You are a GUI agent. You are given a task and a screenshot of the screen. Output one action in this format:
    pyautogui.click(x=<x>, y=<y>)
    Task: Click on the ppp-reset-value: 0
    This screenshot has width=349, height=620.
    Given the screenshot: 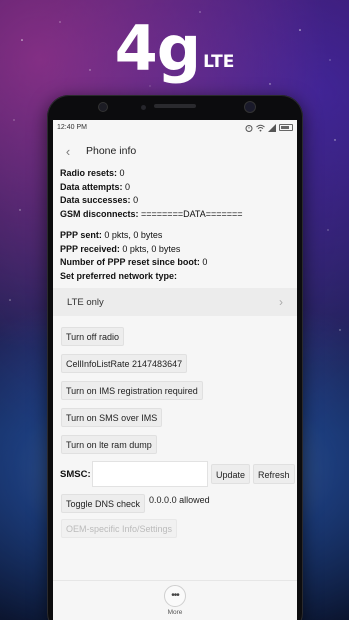 What is the action you would take?
    pyautogui.click(x=205, y=262)
    